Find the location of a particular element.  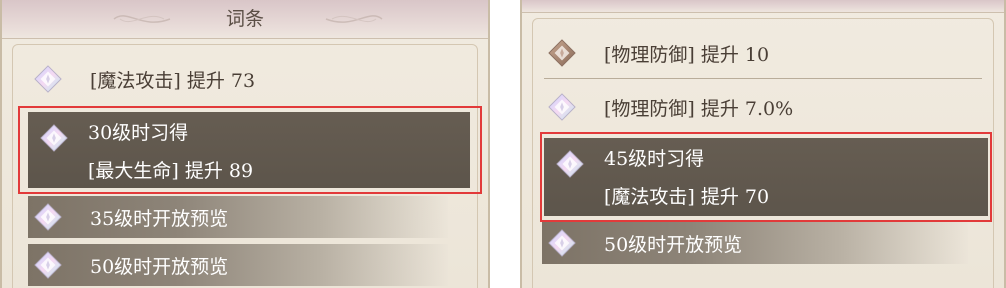

trait-row: [物理防御] 提升 7.0% is located at coordinates (667, 107).